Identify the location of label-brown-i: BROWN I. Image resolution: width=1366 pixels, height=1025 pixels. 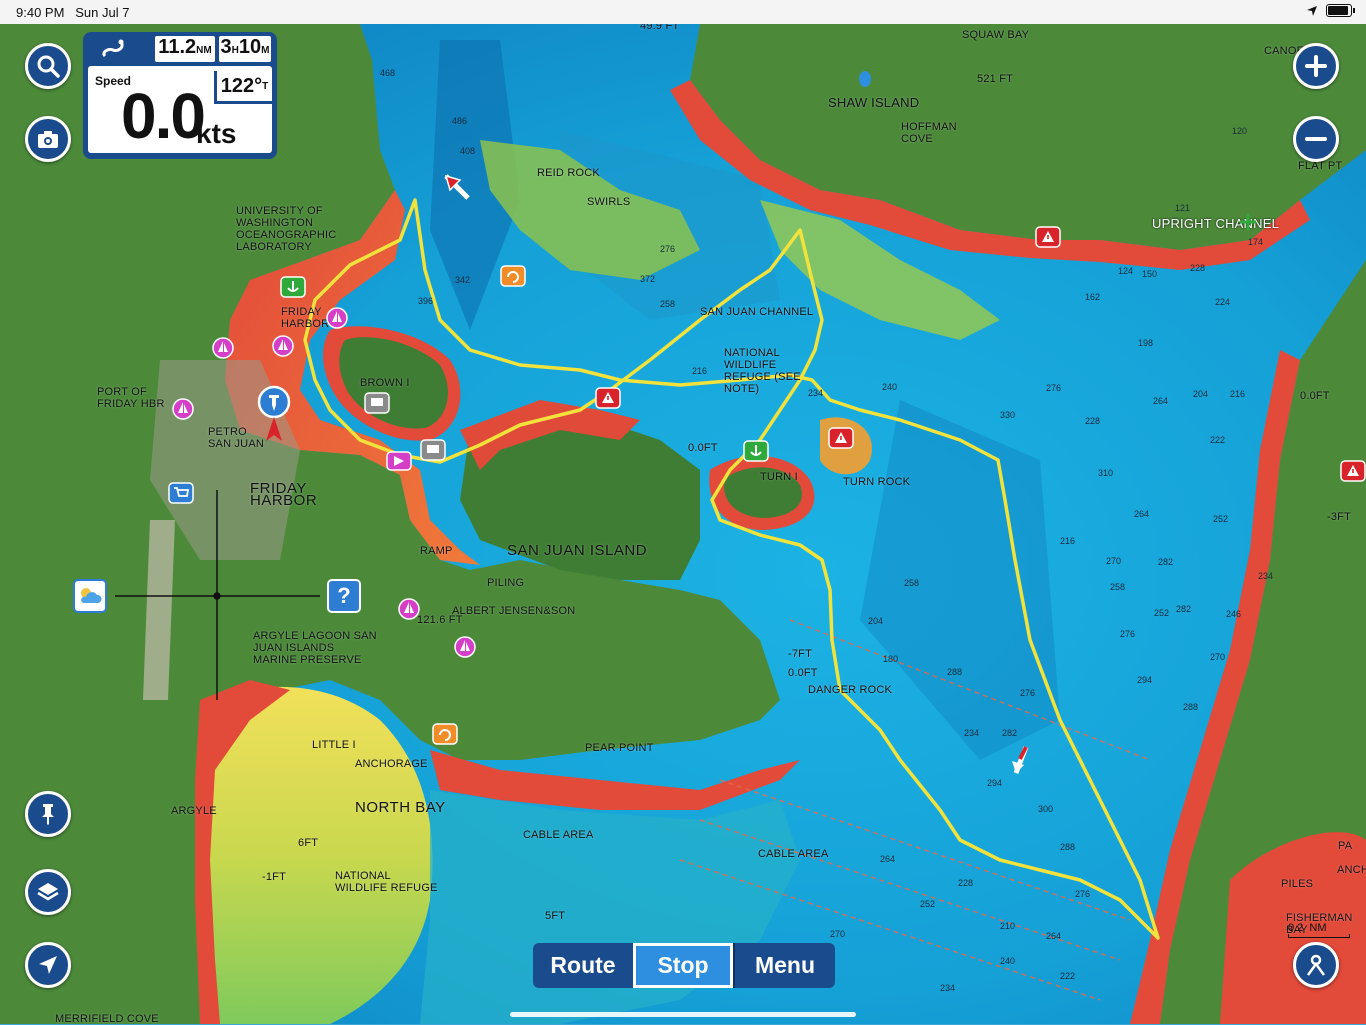
(385, 383).